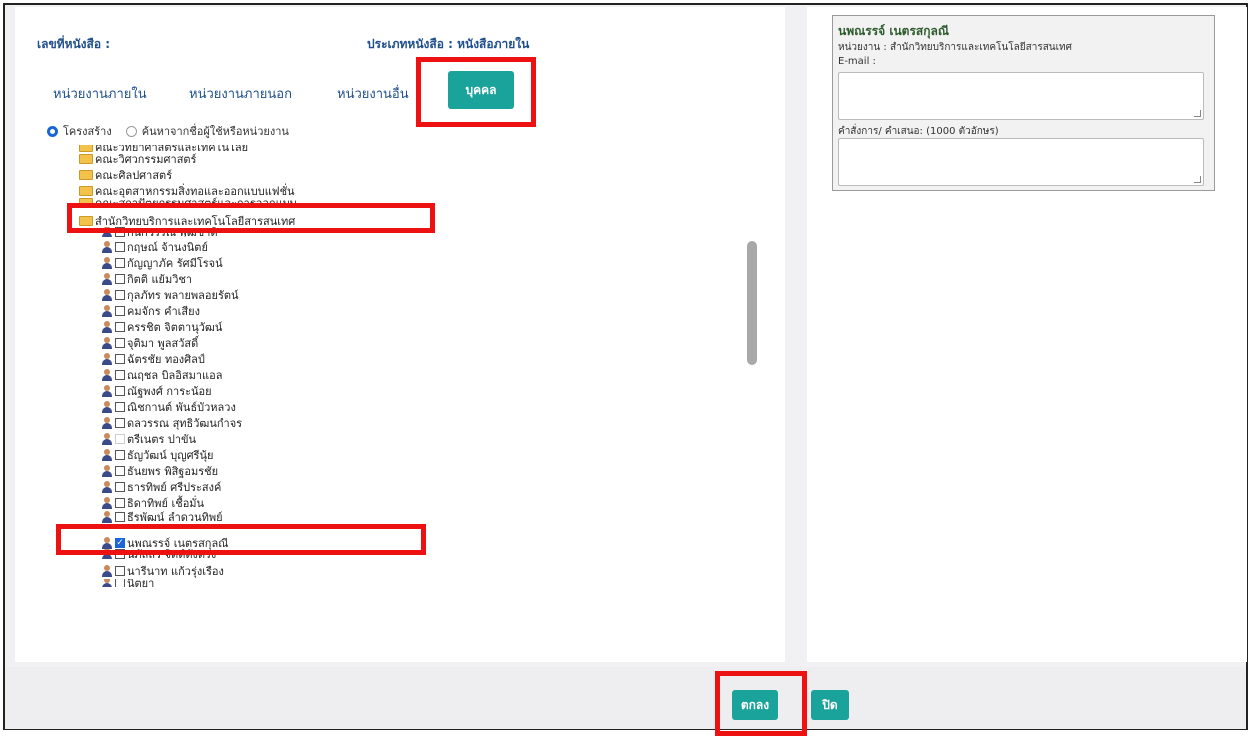  I want to click on selected-person-name: นพณรรจ์ เนตรสกุลณี, so click(893, 31).